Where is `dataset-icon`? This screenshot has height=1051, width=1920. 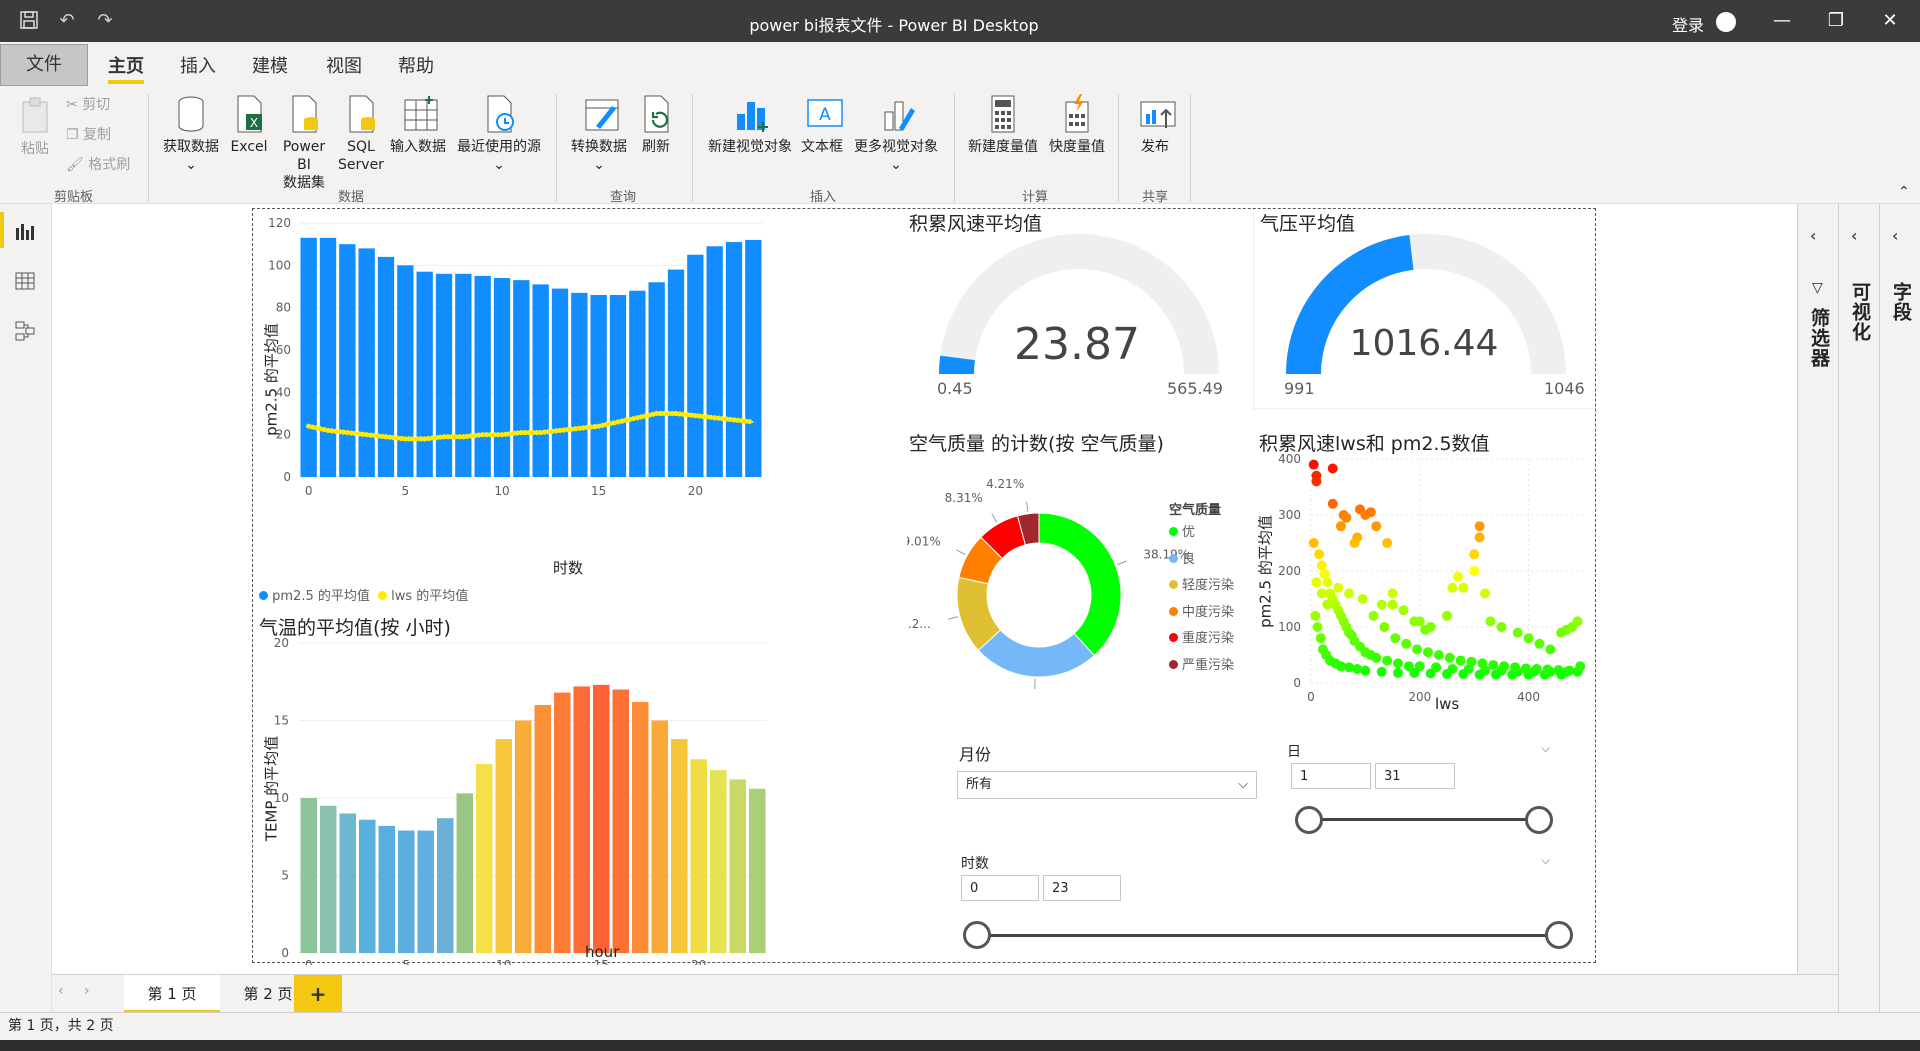 dataset-icon is located at coordinates (304, 114).